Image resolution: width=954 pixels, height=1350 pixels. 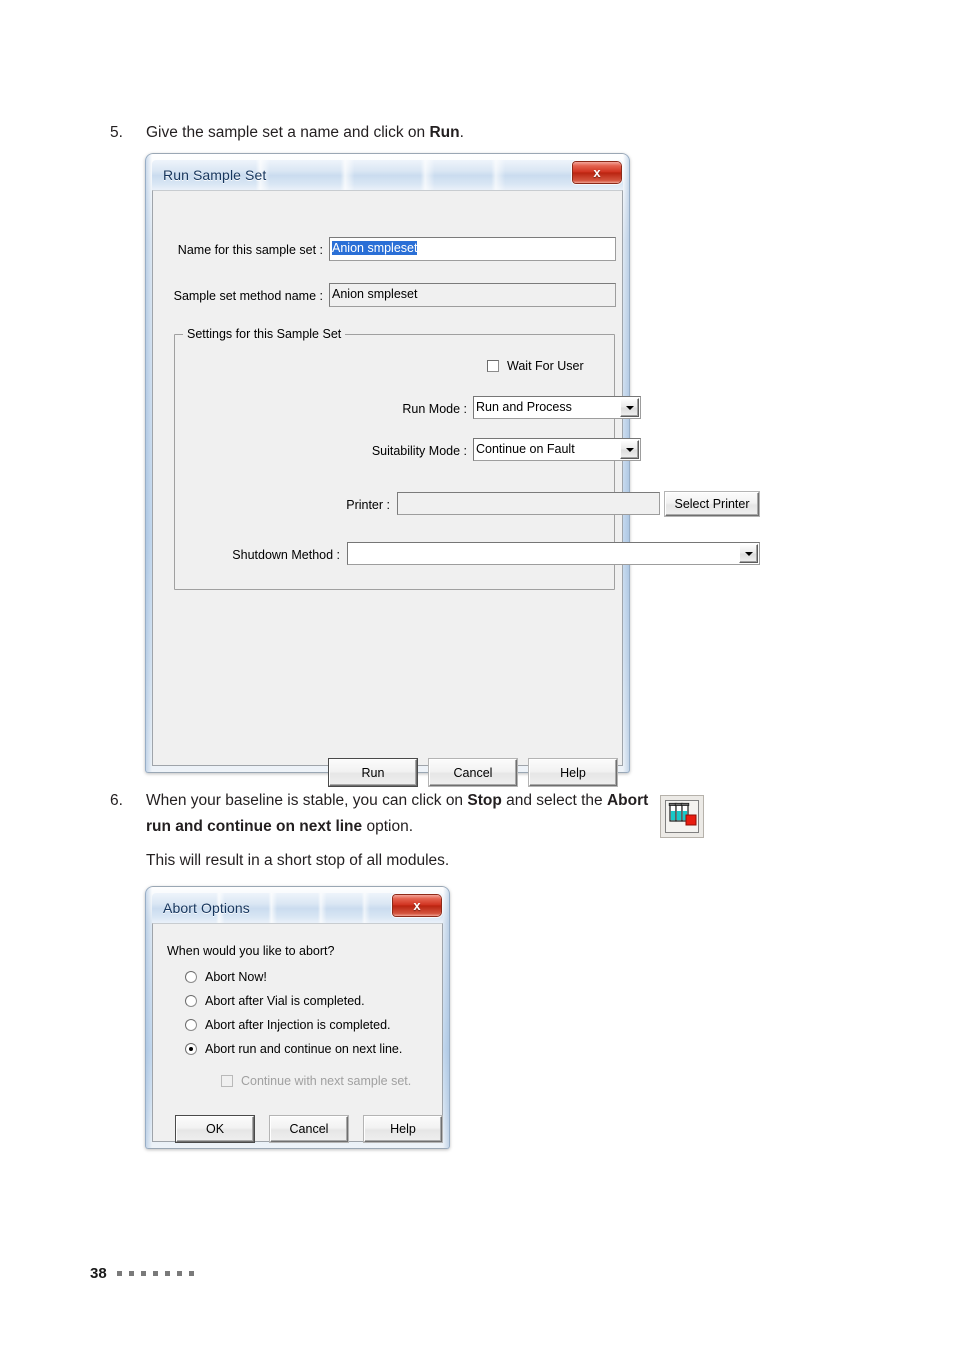 I want to click on radio-abort-after-injection-indicator, so click(x=191, y=1025).